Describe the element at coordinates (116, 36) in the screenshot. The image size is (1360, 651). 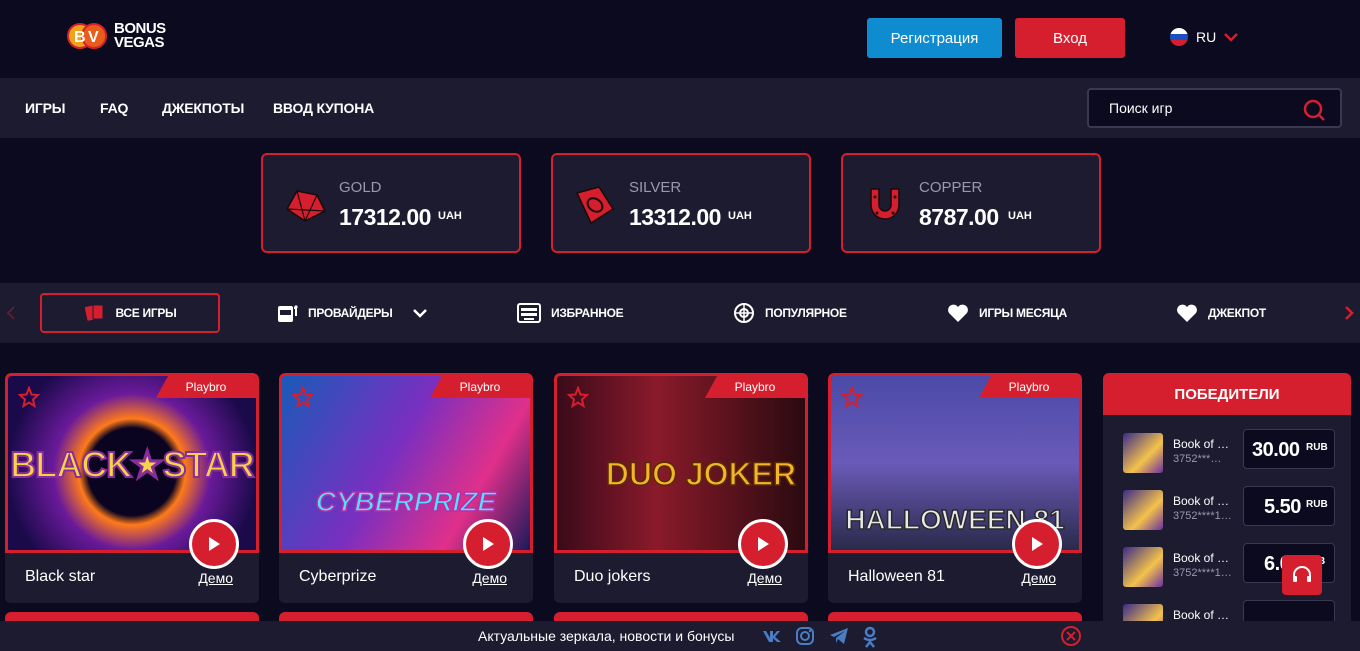
I see `logo: B V BONUS VEGAS` at that location.